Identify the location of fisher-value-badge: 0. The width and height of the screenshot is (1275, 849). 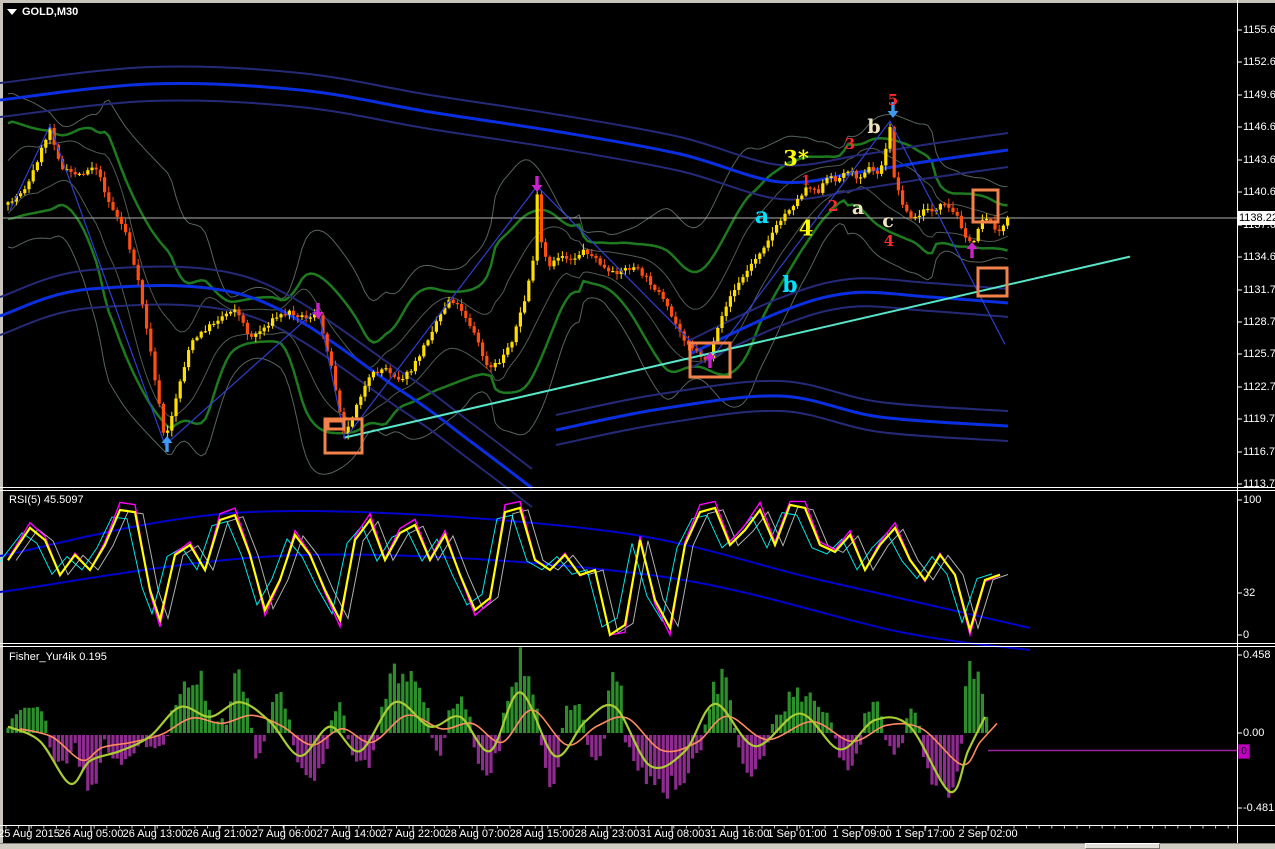
(1244, 751).